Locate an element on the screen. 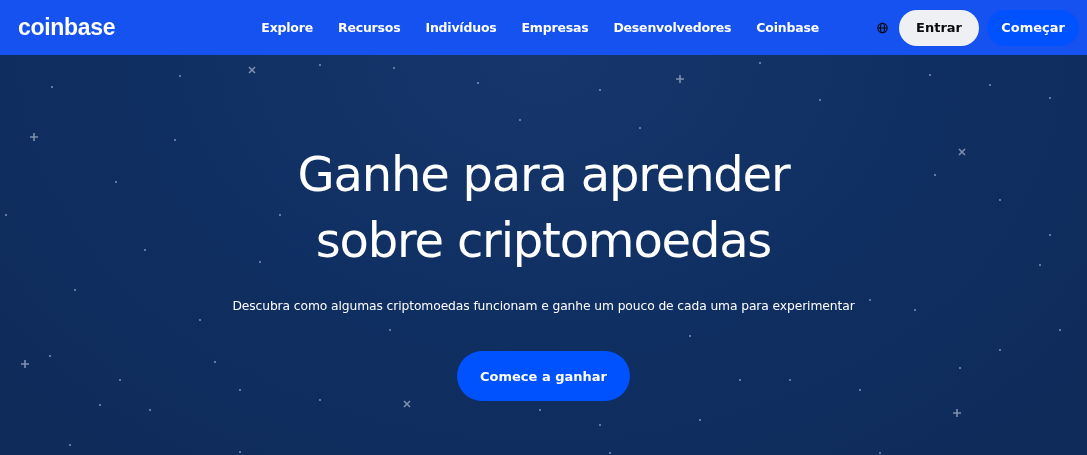 This screenshot has width=1087, height=455. sign-in-button: Entrar is located at coordinates (939, 27).